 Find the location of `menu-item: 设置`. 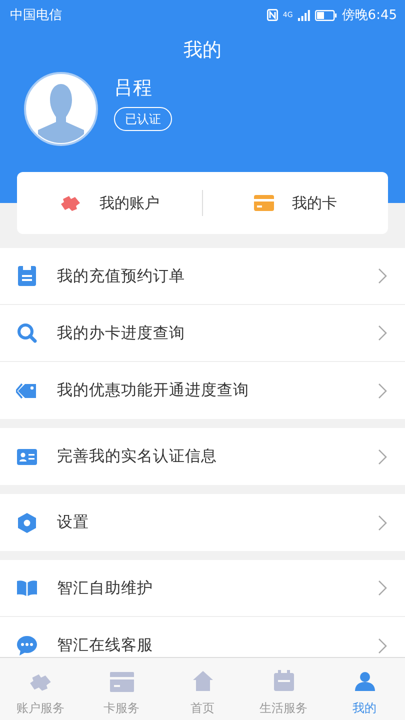

menu-item: 设置 is located at coordinates (202, 522).